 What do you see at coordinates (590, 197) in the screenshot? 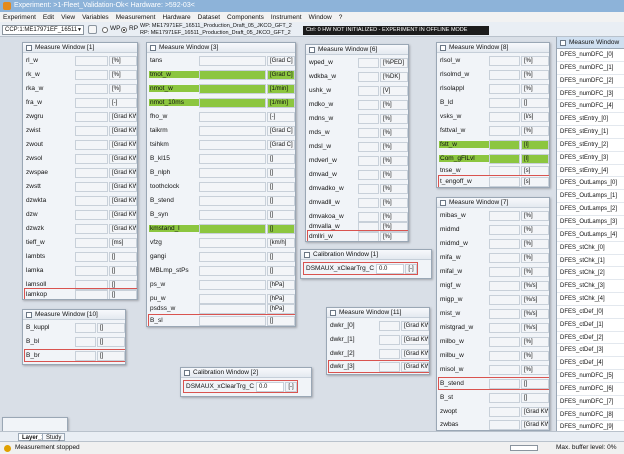
I see `list-item: DFES_OutLamps_[1]` at bounding box center [590, 197].